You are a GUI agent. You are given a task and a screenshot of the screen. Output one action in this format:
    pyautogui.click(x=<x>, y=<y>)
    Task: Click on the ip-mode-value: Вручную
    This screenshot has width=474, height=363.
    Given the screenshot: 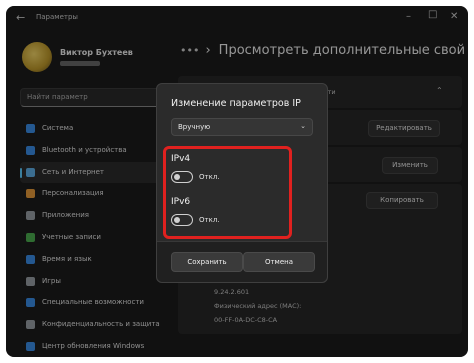 What is the action you would take?
    pyautogui.click(x=194, y=127)
    